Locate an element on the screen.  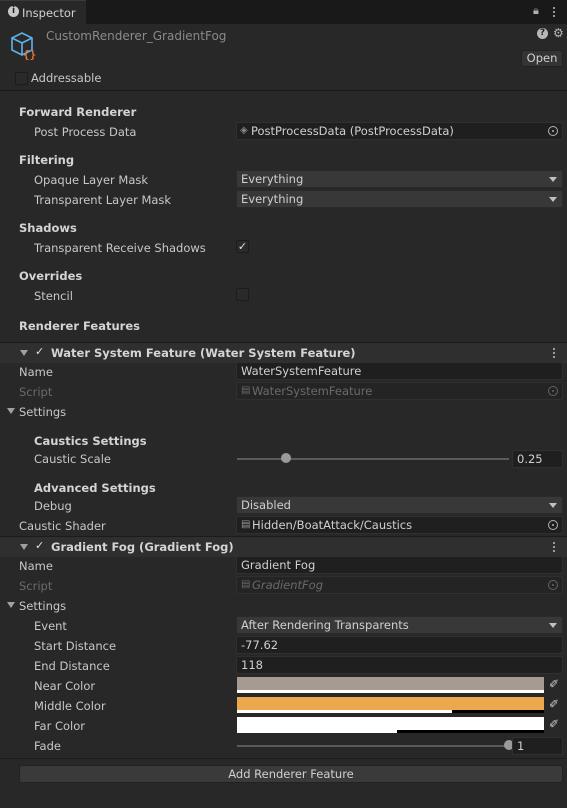
presets-icon: ⚙︎ is located at coordinates (558, 33).